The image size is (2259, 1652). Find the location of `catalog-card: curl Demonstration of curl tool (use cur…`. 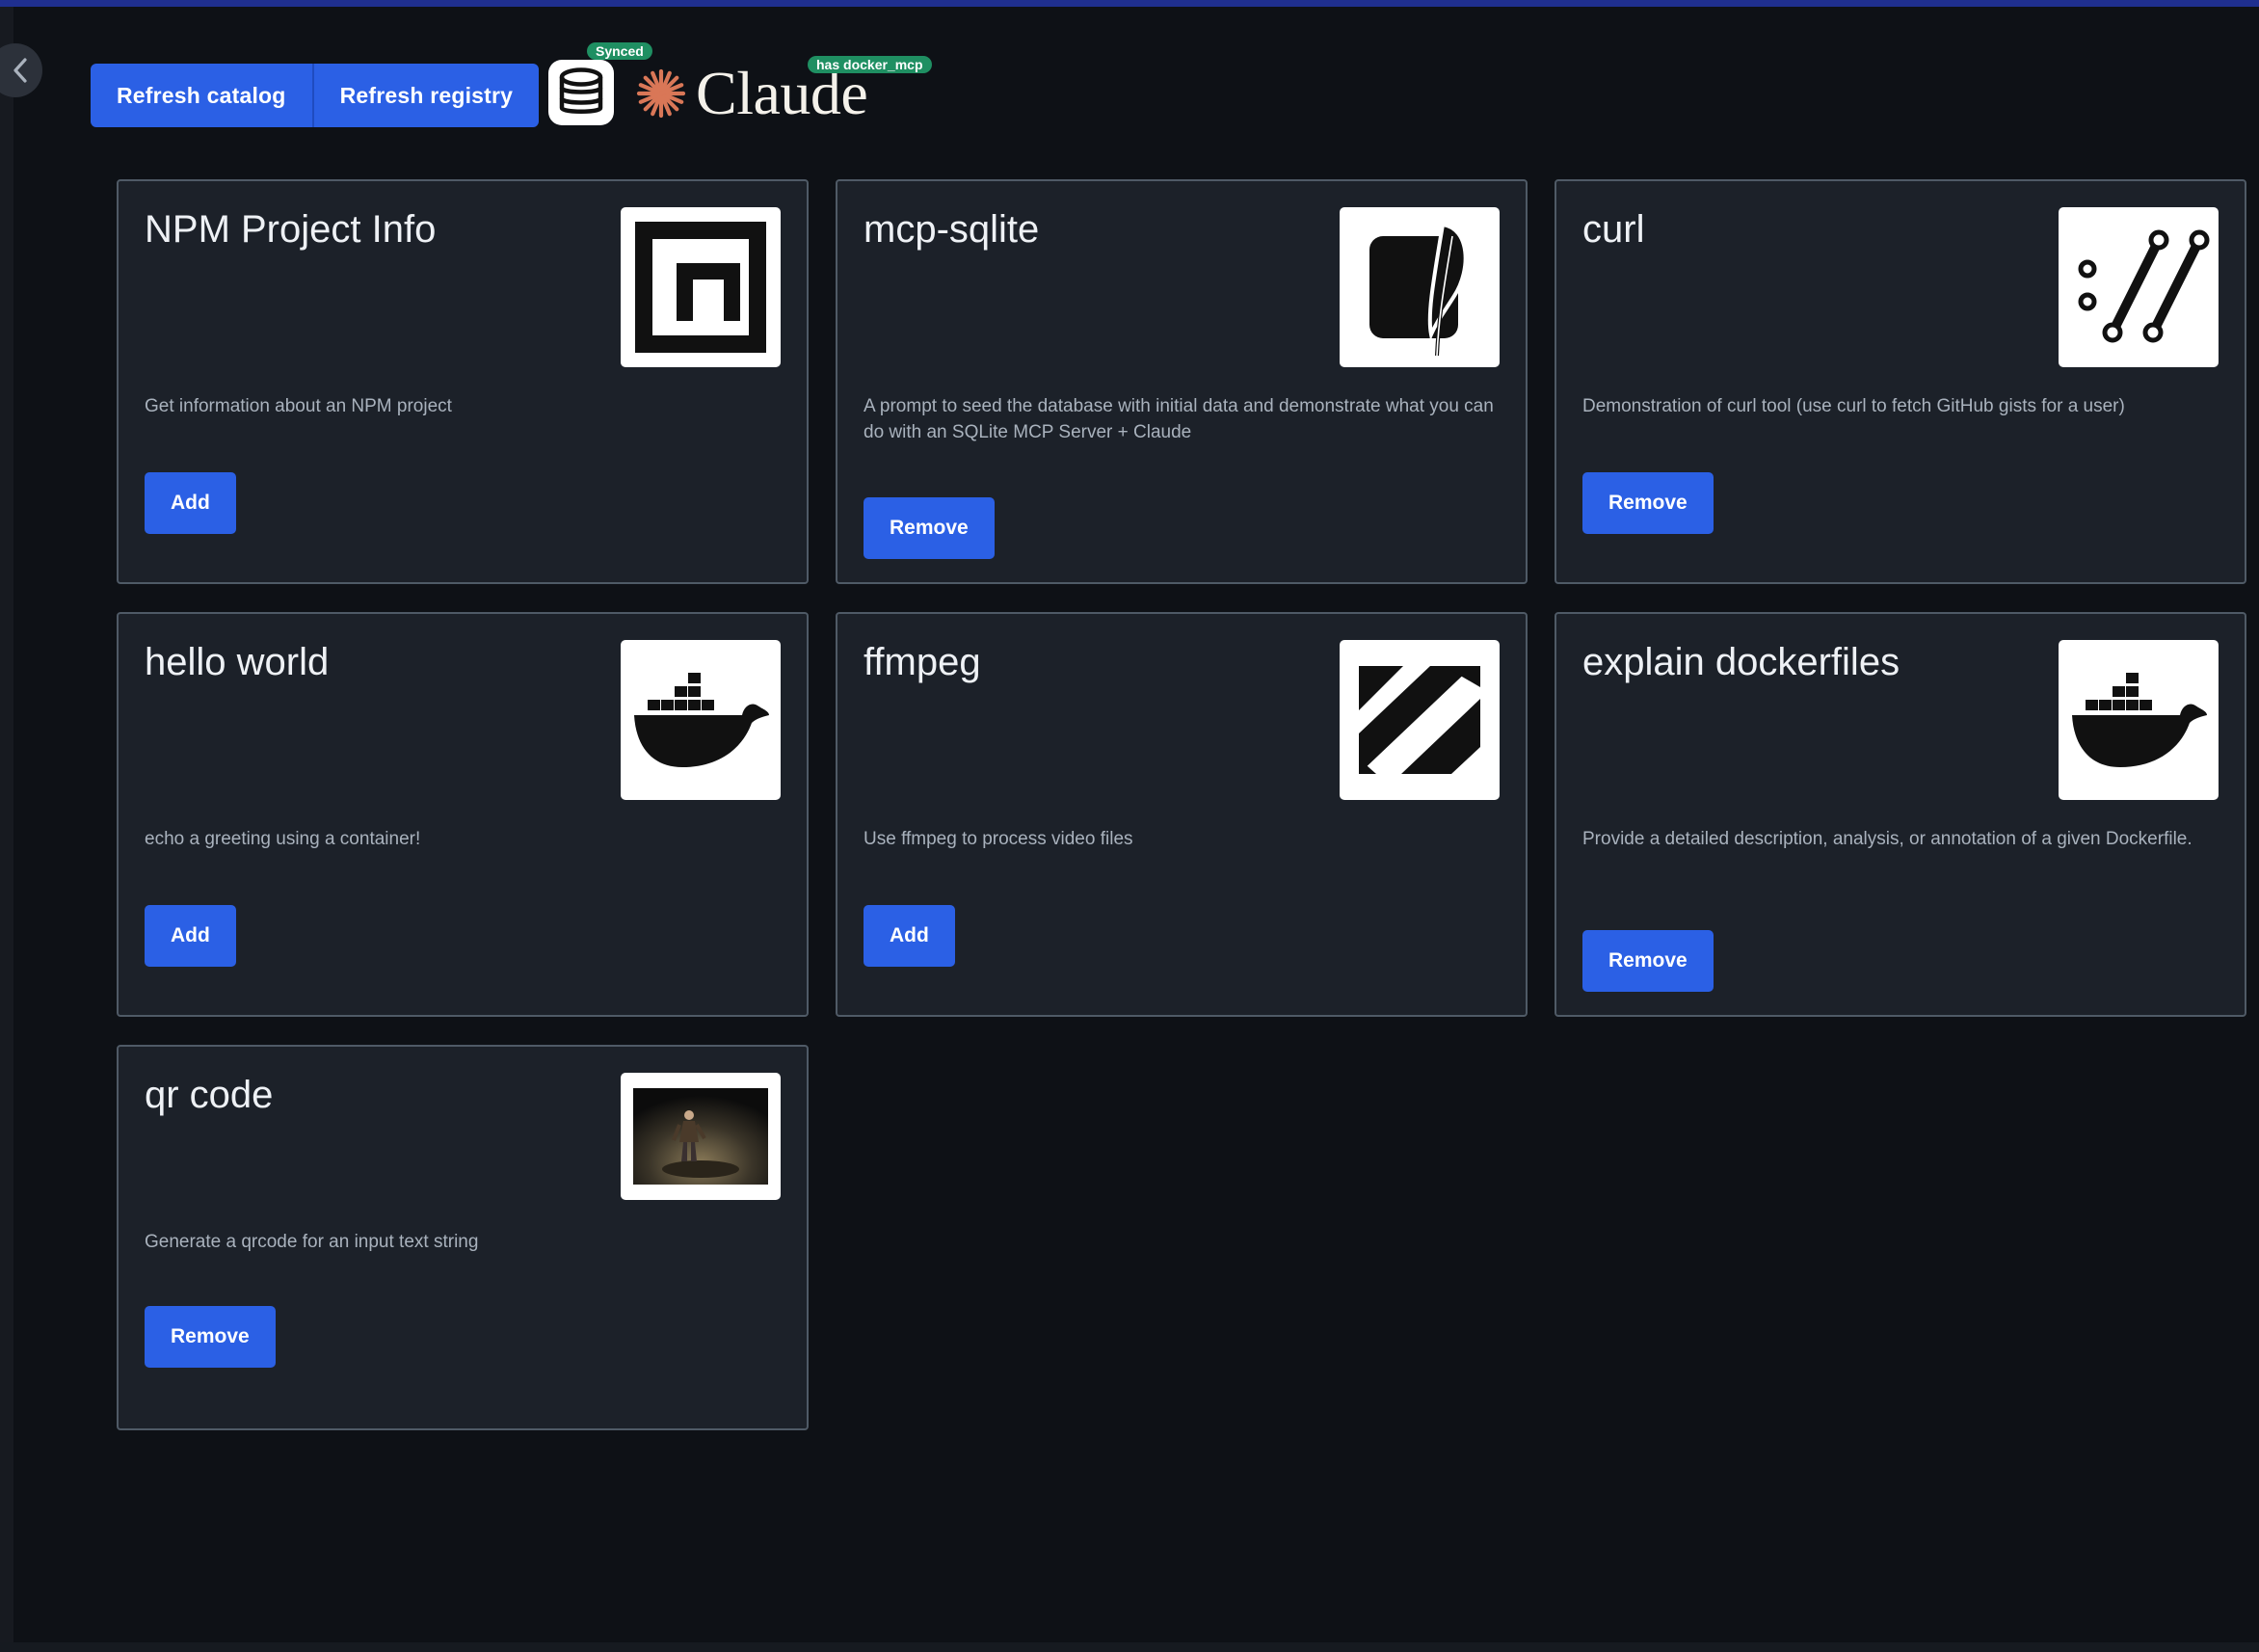

catalog-card: curl Demonstration of curl tool (use cur… is located at coordinates (1900, 382).